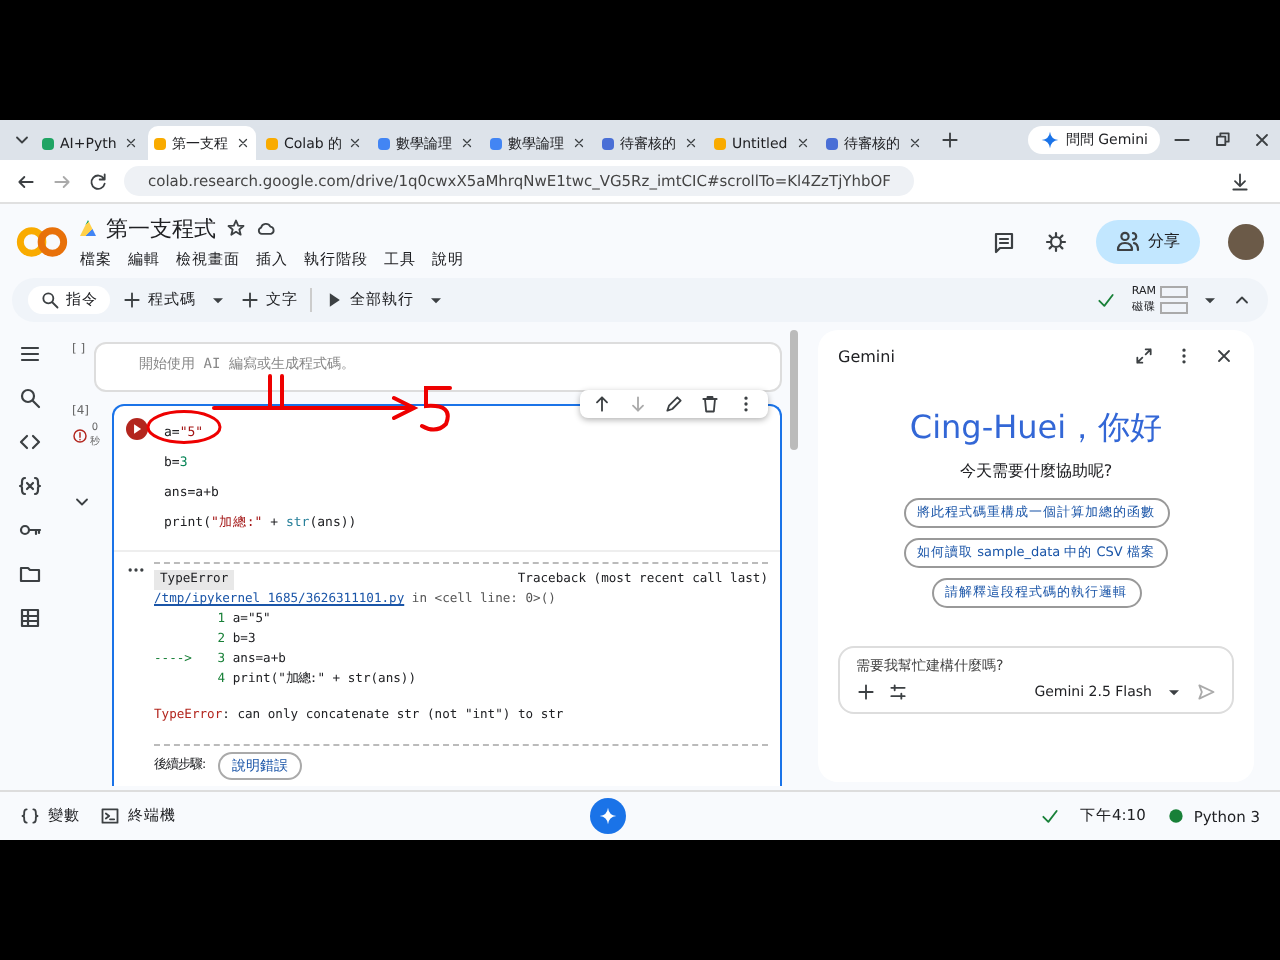 This screenshot has width=1280, height=960. I want to click on prompt-question: 今天需要什麼協助呢?, so click(1036, 471).